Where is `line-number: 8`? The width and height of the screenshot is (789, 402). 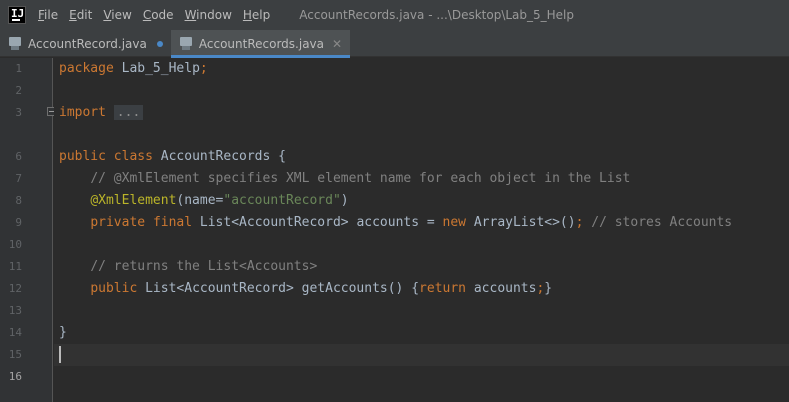 line-number: 8 is located at coordinates (18, 200).